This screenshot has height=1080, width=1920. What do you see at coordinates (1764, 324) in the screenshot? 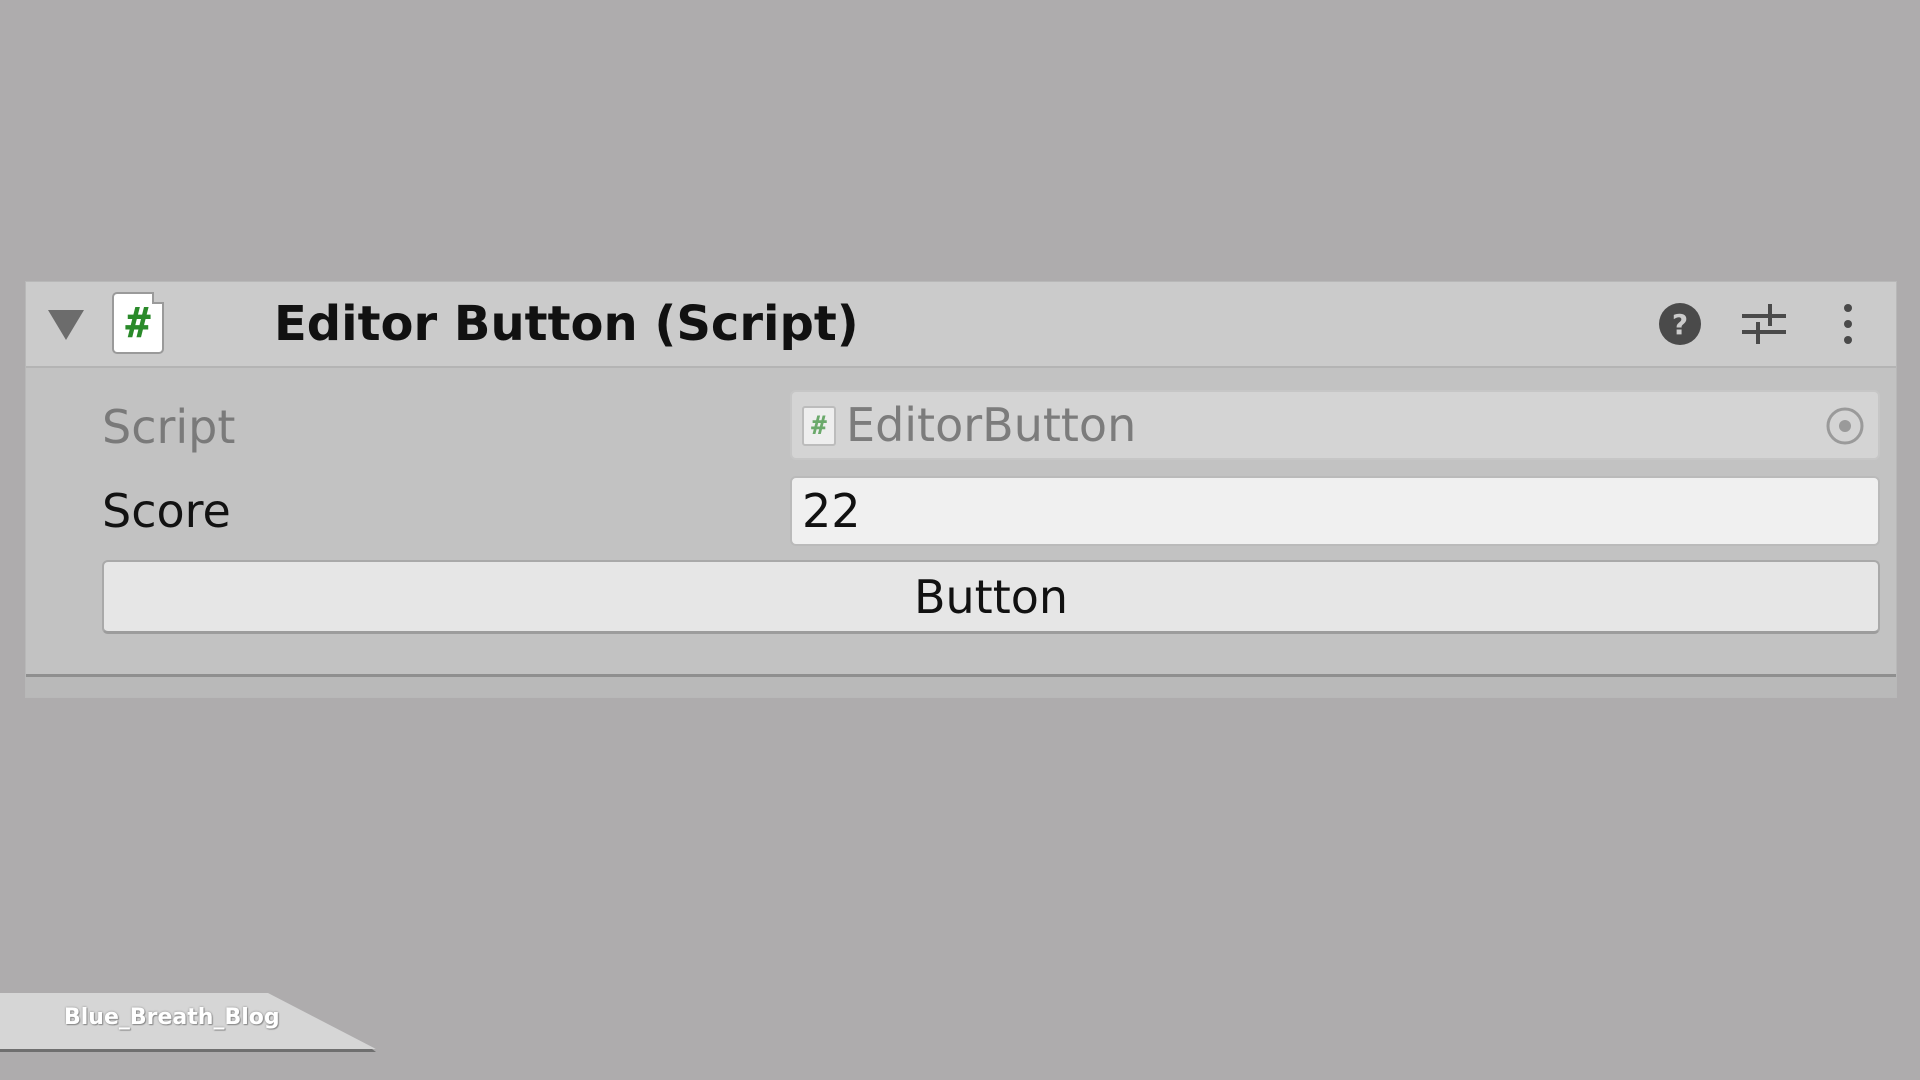
I see `presets-icon` at bounding box center [1764, 324].